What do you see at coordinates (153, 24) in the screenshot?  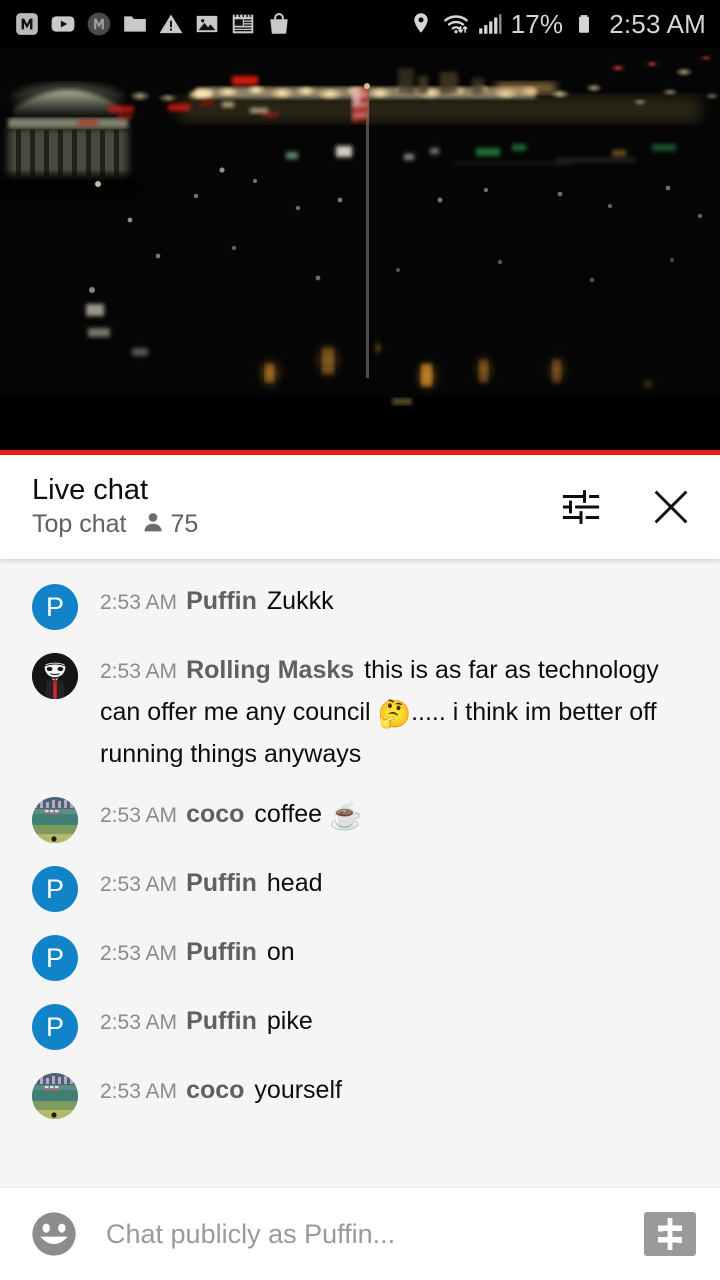 I see `status-bar-notifications` at bounding box center [153, 24].